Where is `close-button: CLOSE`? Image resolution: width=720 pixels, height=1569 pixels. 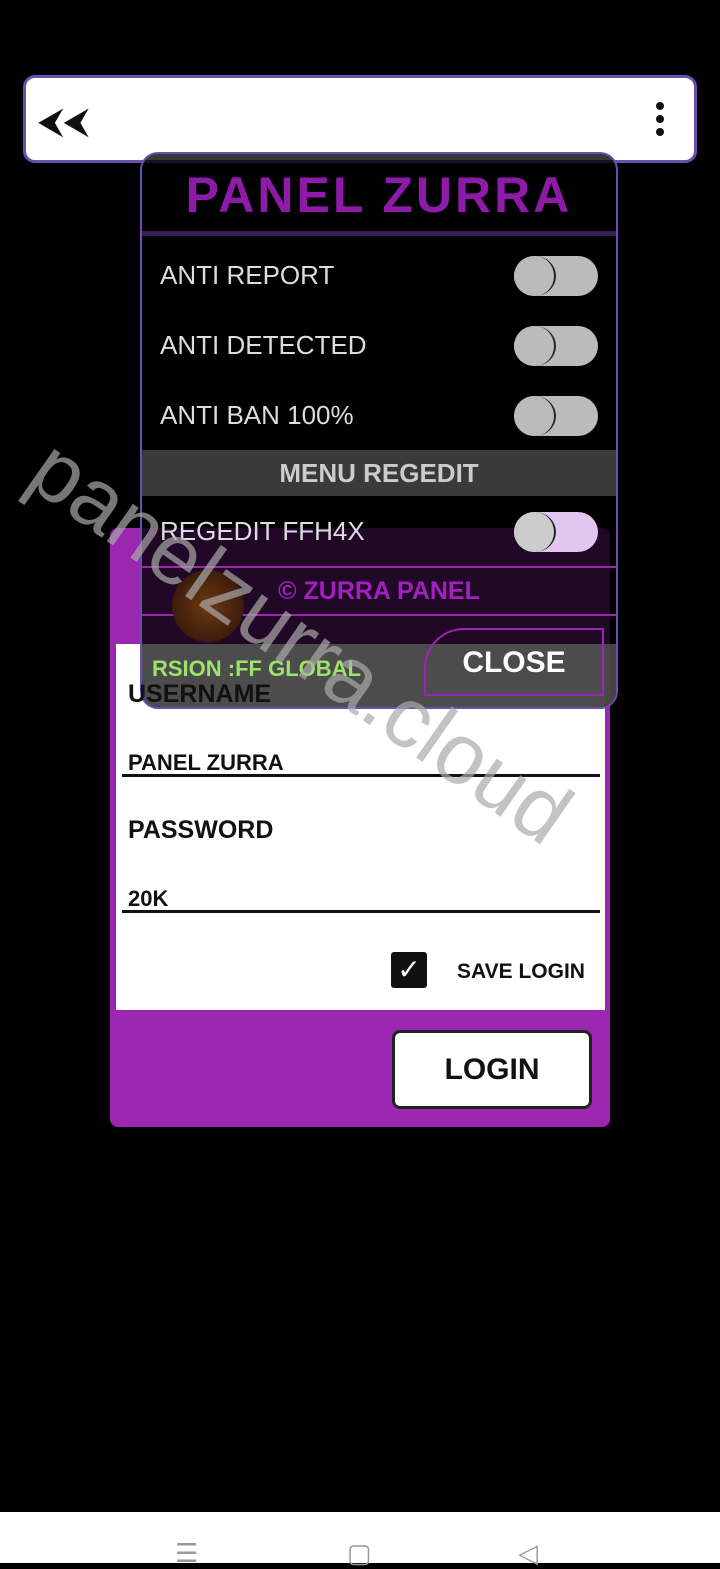
close-button: CLOSE is located at coordinates (514, 662).